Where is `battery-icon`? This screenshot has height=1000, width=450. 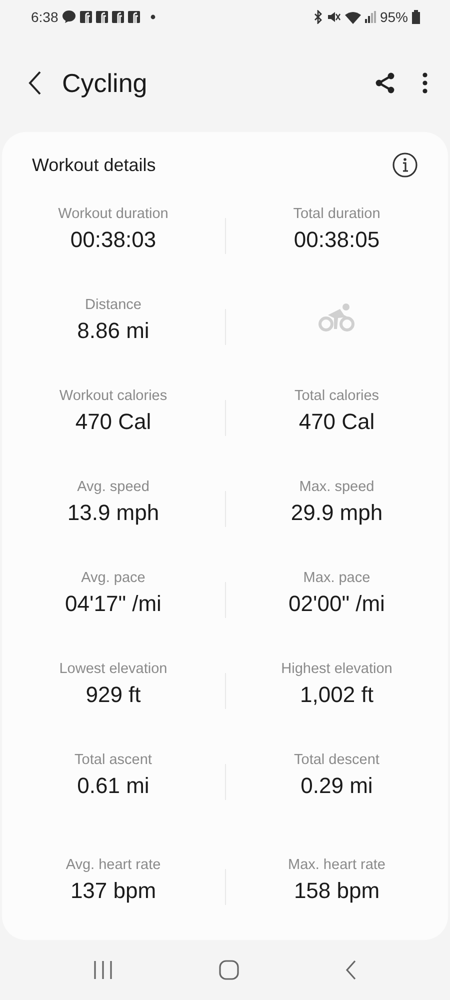 battery-icon is located at coordinates (416, 17).